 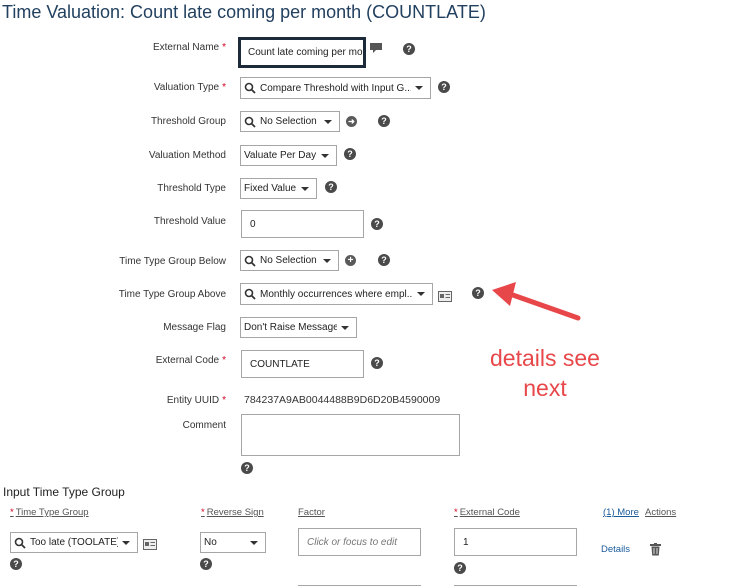 What do you see at coordinates (545, 373) in the screenshot?
I see `annotation-text: details see next` at bounding box center [545, 373].